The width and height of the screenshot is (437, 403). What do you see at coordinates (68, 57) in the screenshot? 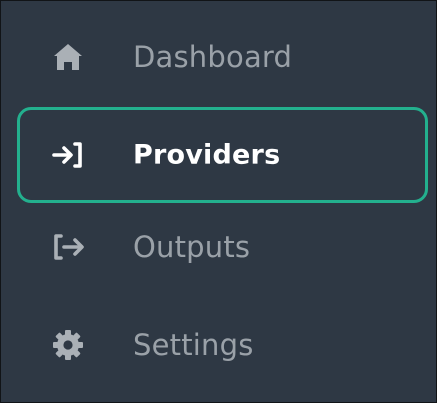
I see `home-icon` at bounding box center [68, 57].